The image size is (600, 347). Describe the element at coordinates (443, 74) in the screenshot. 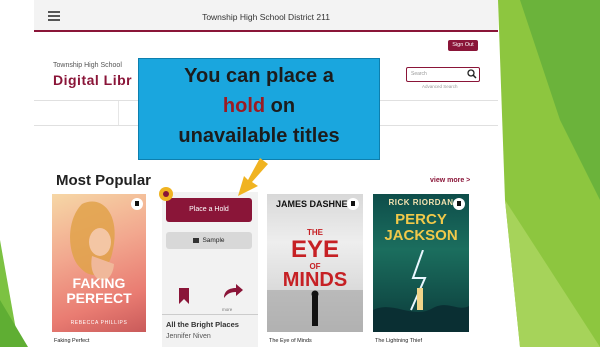

I see `search-input: Search` at that location.